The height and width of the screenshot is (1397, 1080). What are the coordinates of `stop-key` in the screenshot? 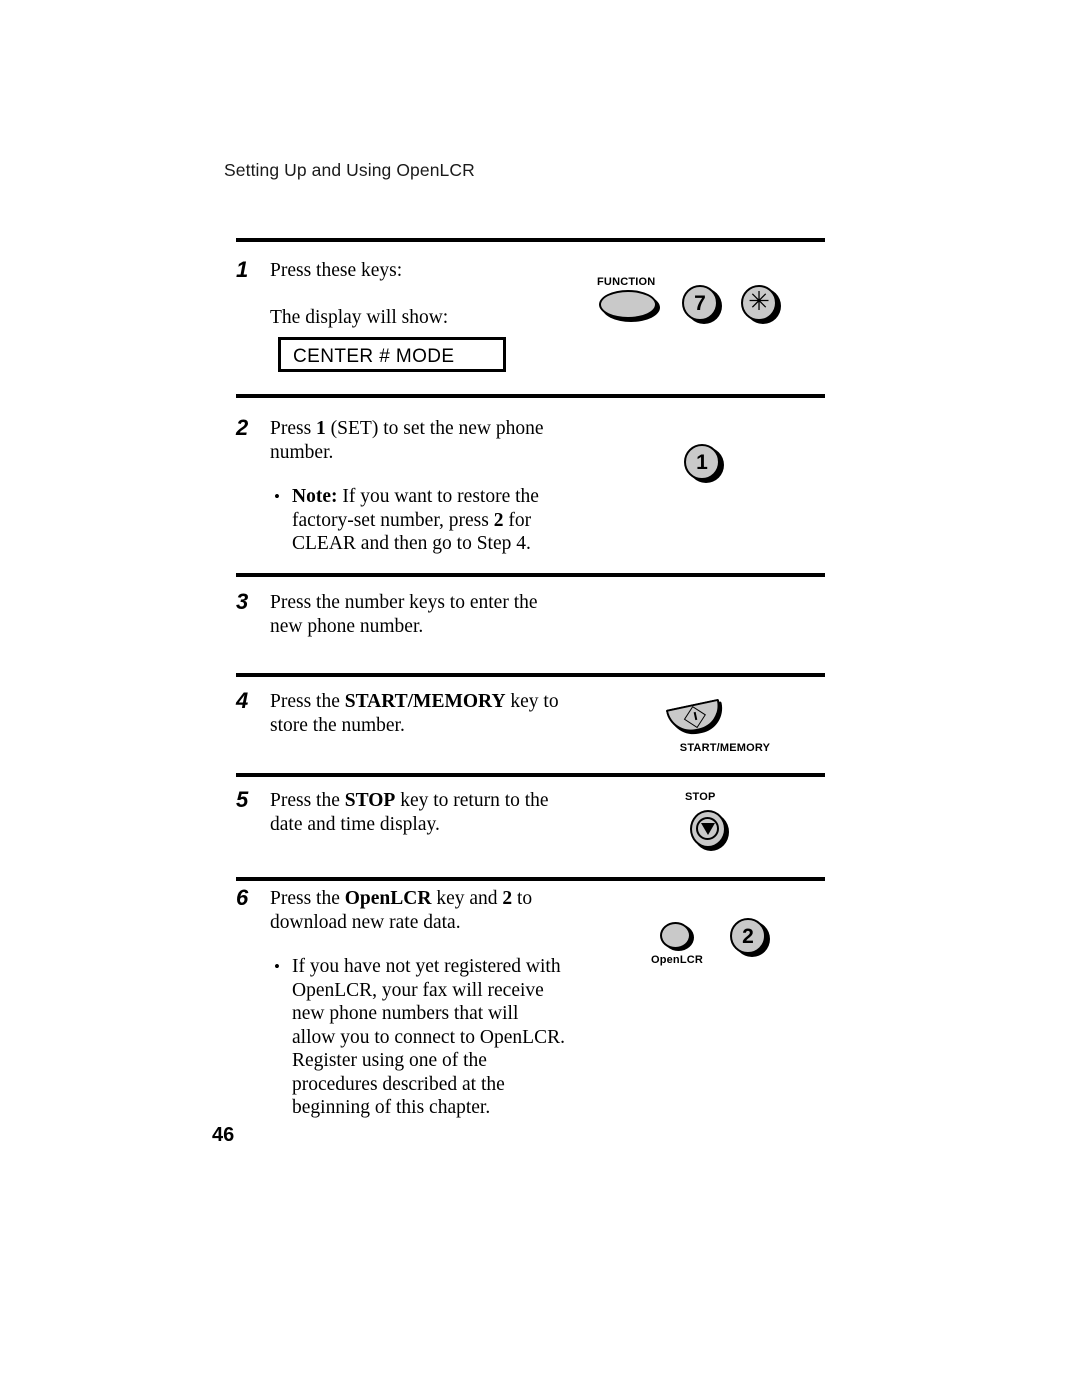 It's located at (708, 829).